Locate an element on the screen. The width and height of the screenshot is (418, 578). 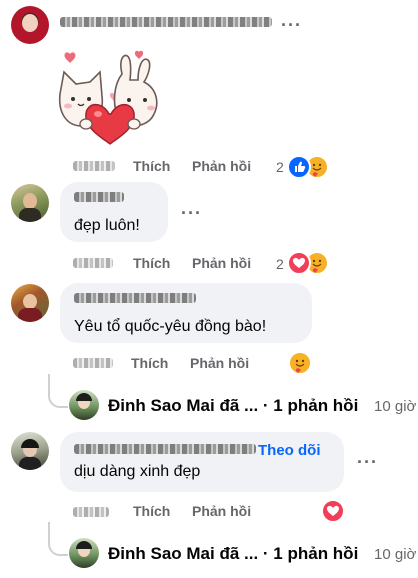
follow-link: Theo dõi is located at coordinates (289, 450).